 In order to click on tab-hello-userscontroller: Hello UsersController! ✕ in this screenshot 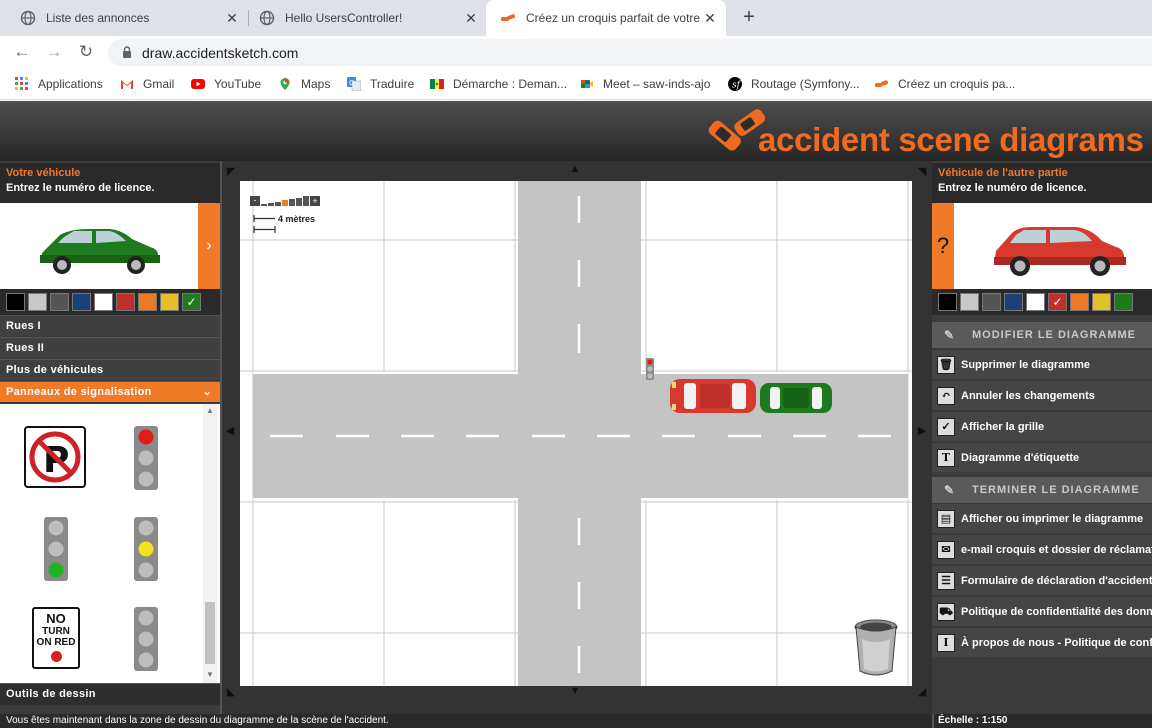, I will do `click(363, 18)`.